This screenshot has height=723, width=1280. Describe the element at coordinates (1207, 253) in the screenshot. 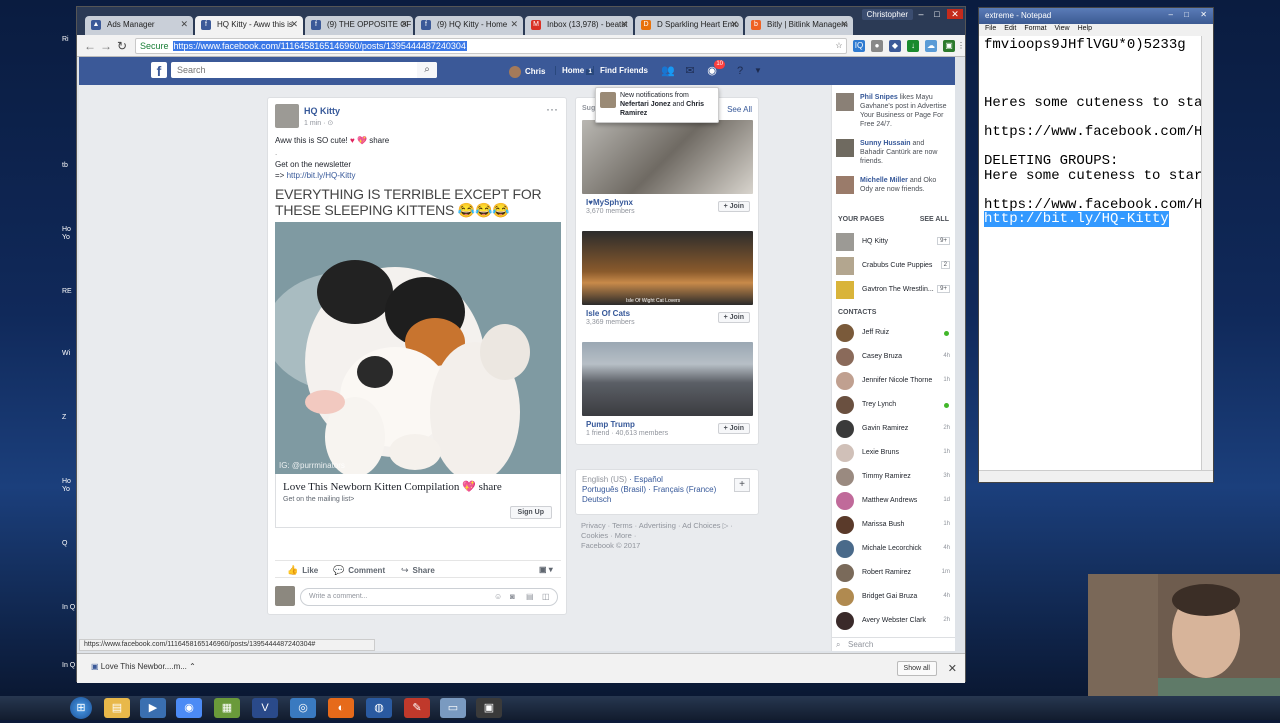

I see `vertical-scrollbar` at that location.